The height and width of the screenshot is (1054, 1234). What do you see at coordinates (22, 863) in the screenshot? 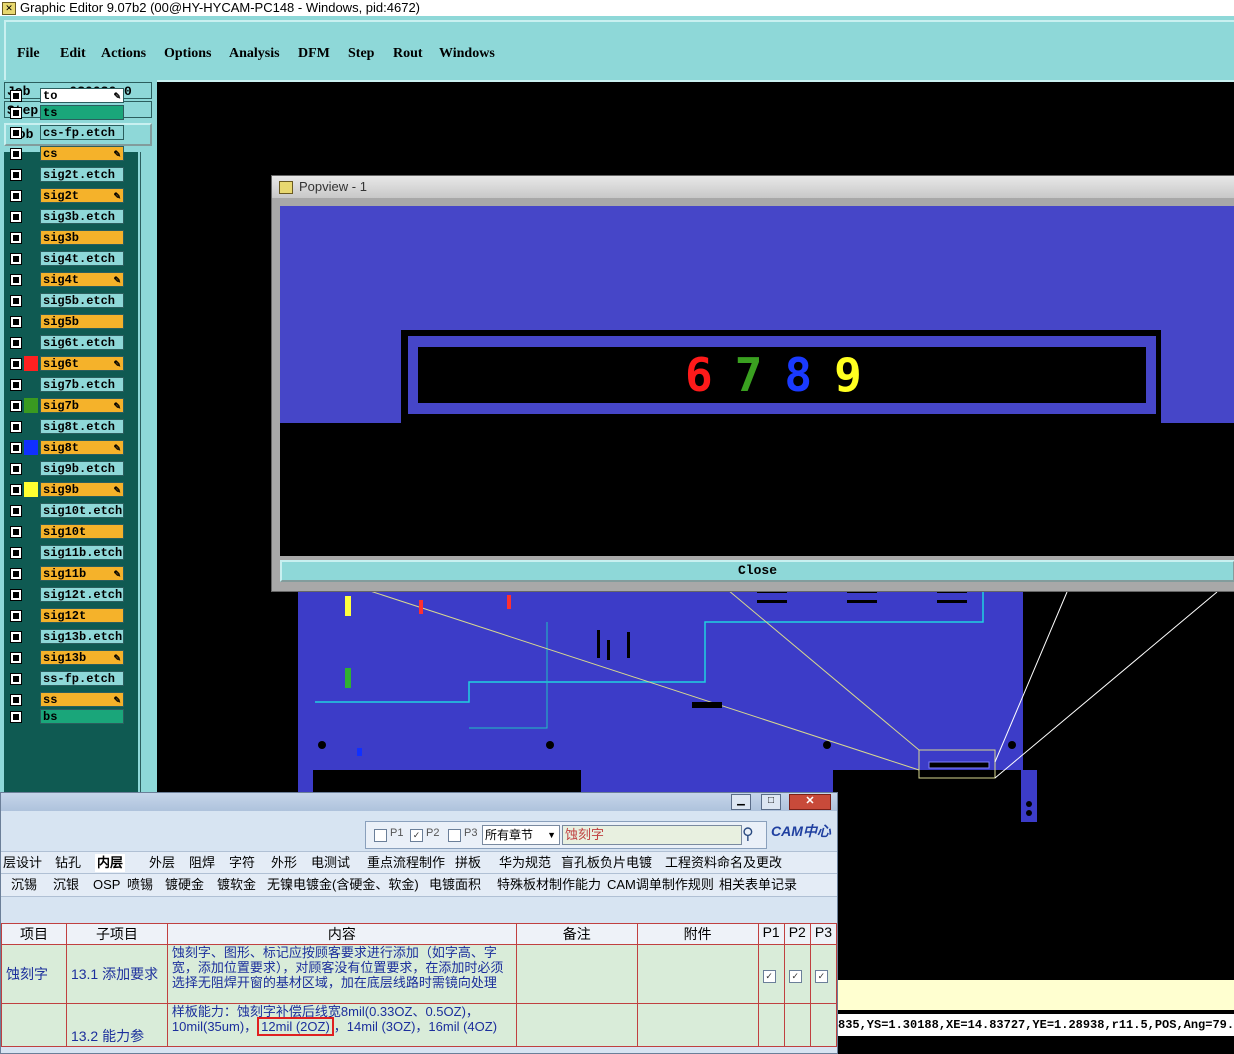
I see `tab-tabs_row1-0: 层设计` at bounding box center [22, 863].